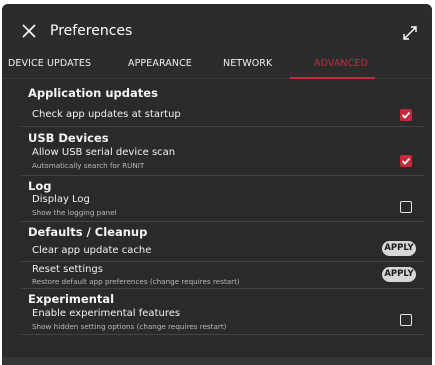 Image resolution: width=435 pixels, height=365 pixels. I want to click on usb-scan-checkbox, so click(406, 161).